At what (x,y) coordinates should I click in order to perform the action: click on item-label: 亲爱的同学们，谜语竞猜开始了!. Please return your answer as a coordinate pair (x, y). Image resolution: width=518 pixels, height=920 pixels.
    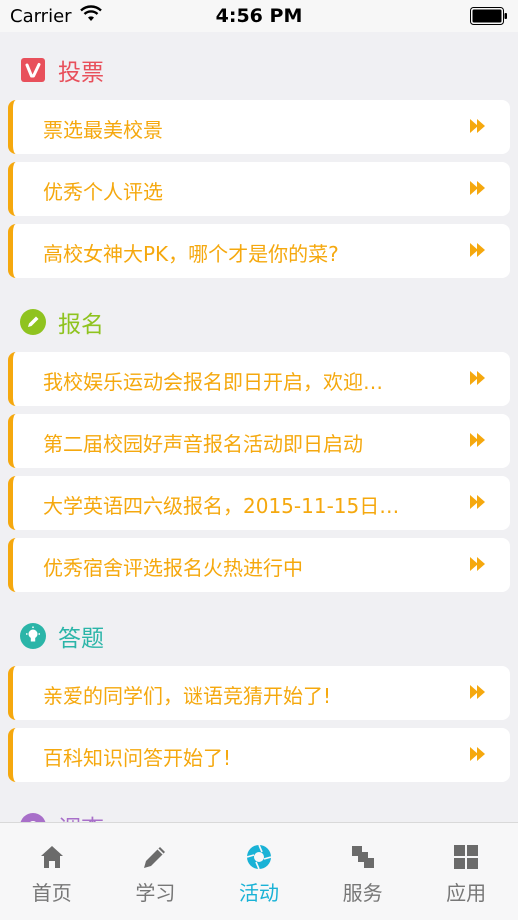
    Looking at the image, I should click on (187, 696).